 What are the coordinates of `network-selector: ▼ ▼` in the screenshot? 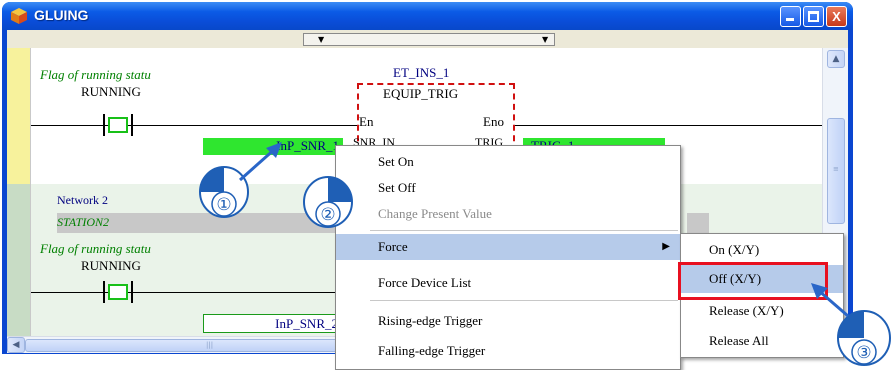 It's located at (429, 39).